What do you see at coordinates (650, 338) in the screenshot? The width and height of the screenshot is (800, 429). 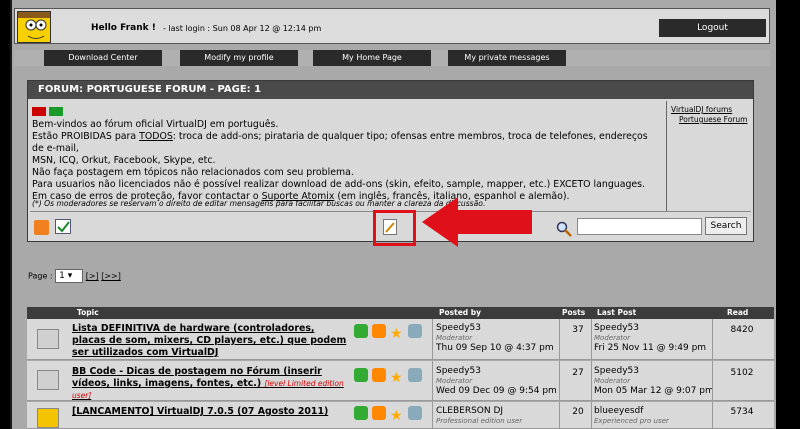 I see `last-post: Speedy53 Moderator Fri 25 Nov 11 @ 9:49 pm` at bounding box center [650, 338].